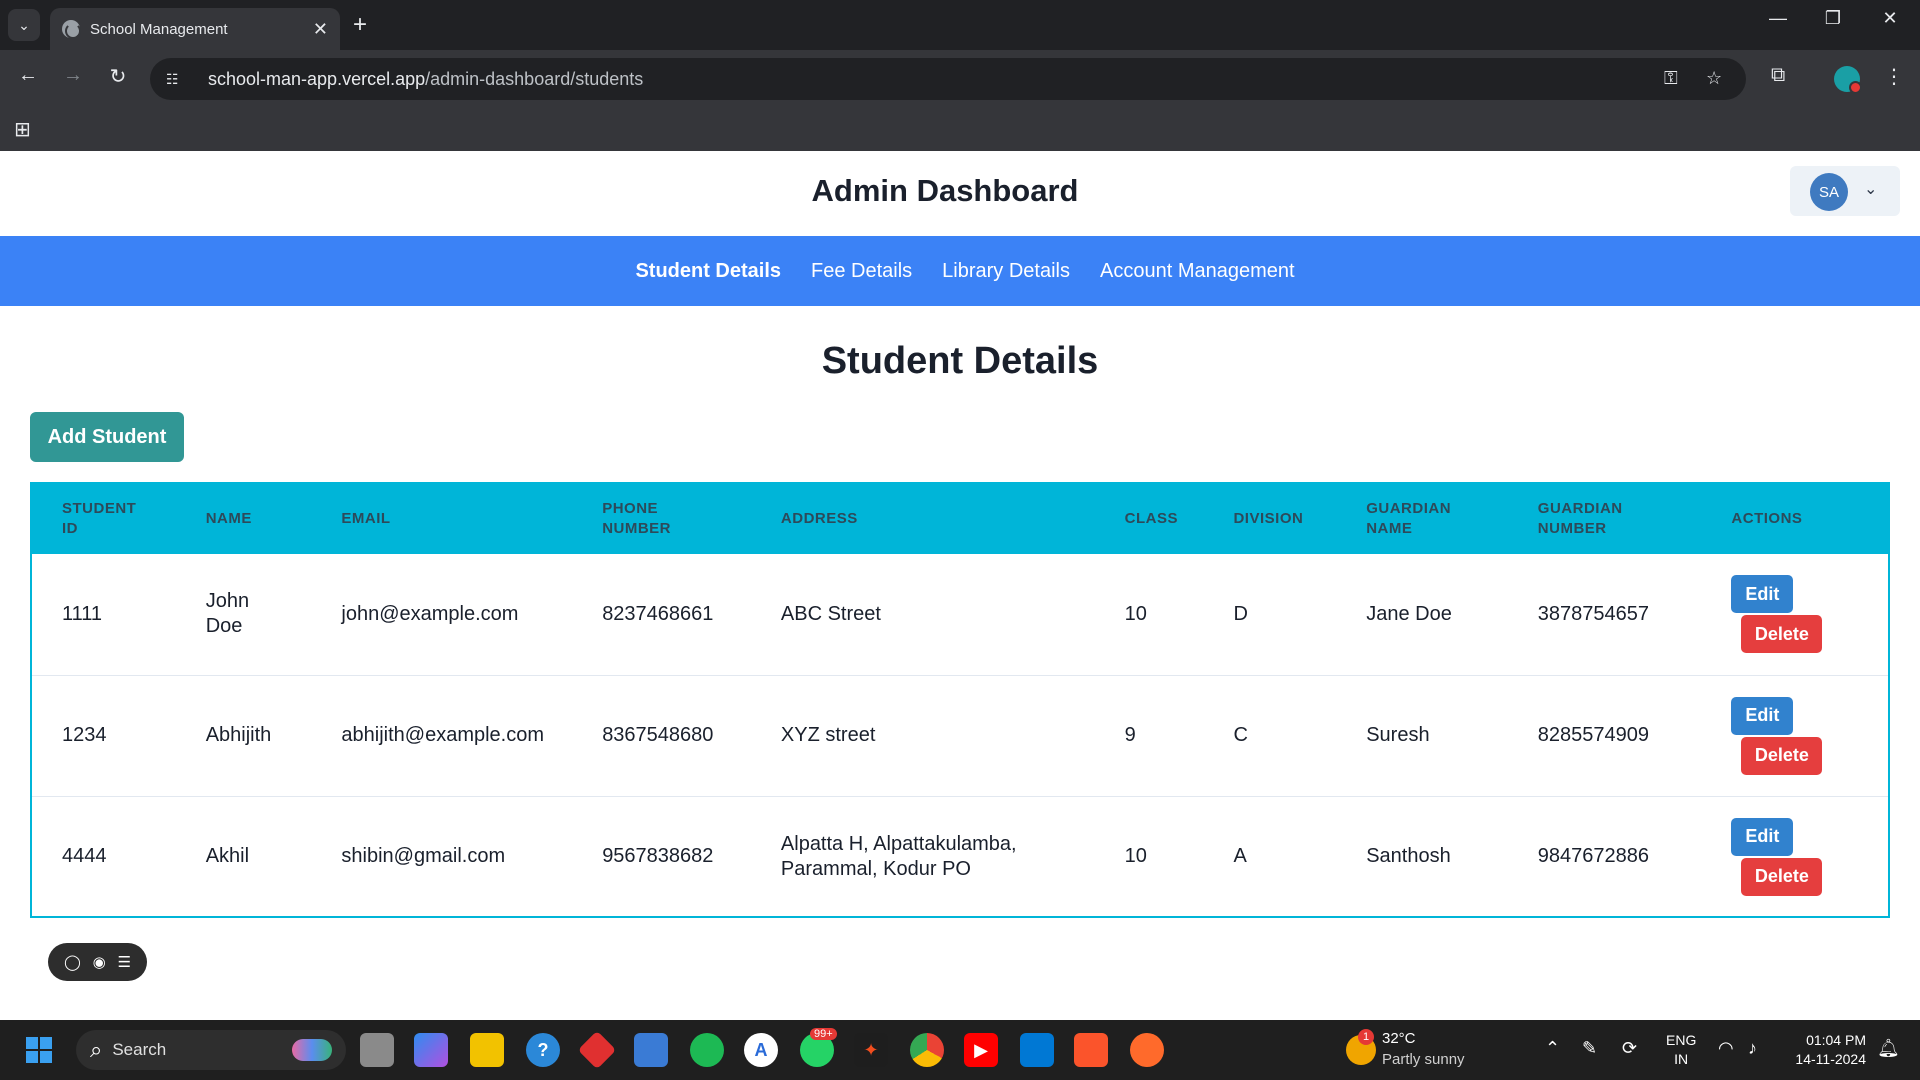 This screenshot has width=1920, height=1080. I want to click on system-clock: 01:04 PM 14-11-2024, so click(1824, 1050).